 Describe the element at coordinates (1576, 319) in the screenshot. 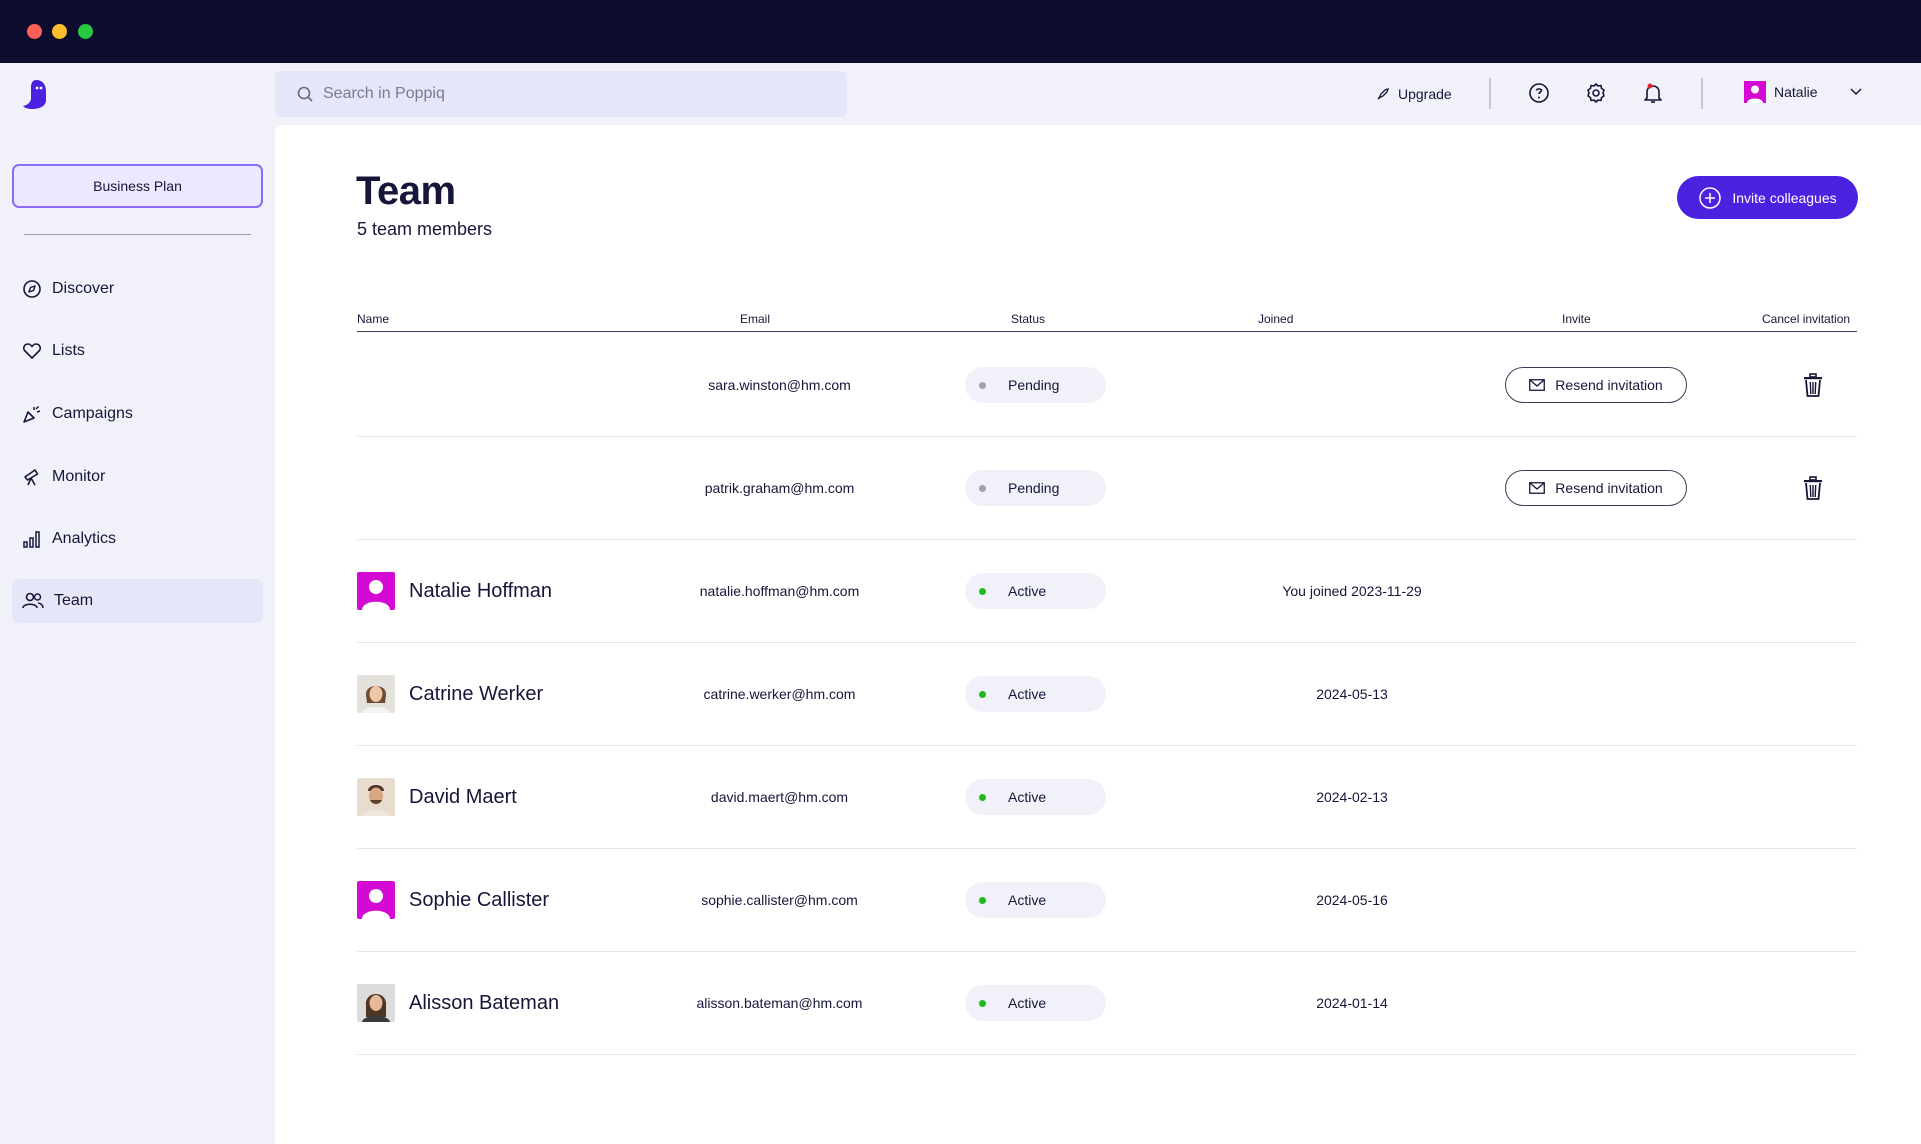

I see `column-header-invite: Invite` at that location.